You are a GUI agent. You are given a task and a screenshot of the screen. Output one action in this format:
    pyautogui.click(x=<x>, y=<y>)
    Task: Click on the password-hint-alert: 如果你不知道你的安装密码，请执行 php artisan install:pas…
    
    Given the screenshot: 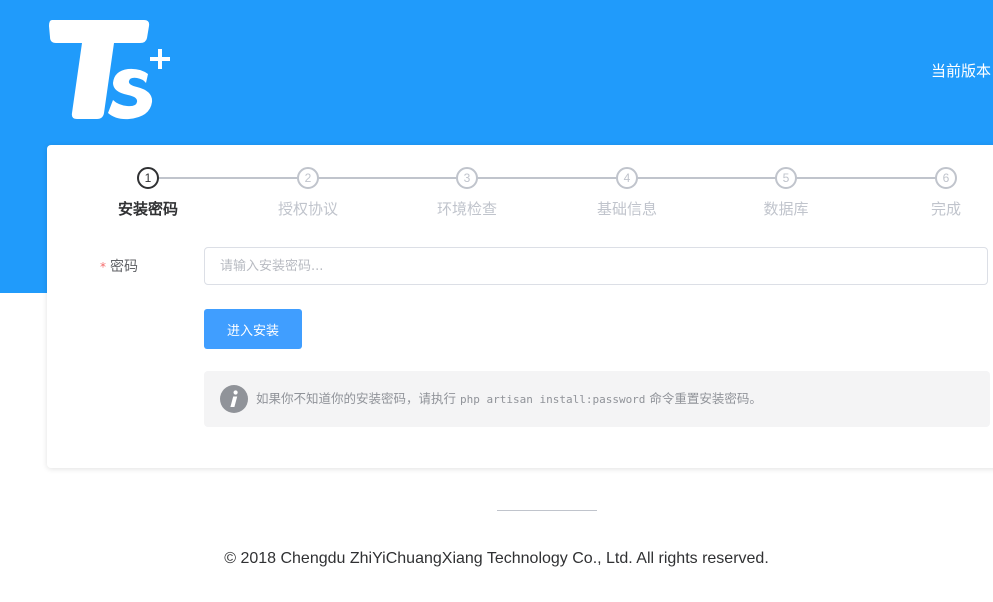 What is the action you would take?
    pyautogui.click(x=597, y=399)
    